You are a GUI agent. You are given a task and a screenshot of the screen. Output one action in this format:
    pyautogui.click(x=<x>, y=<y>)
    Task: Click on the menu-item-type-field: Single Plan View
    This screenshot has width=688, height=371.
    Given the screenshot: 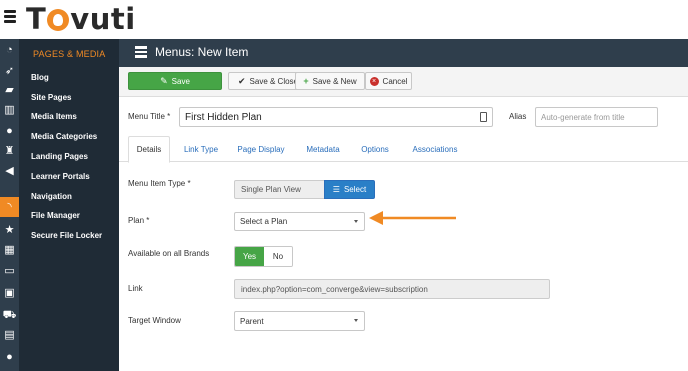 What is the action you would take?
    pyautogui.click(x=280, y=189)
    